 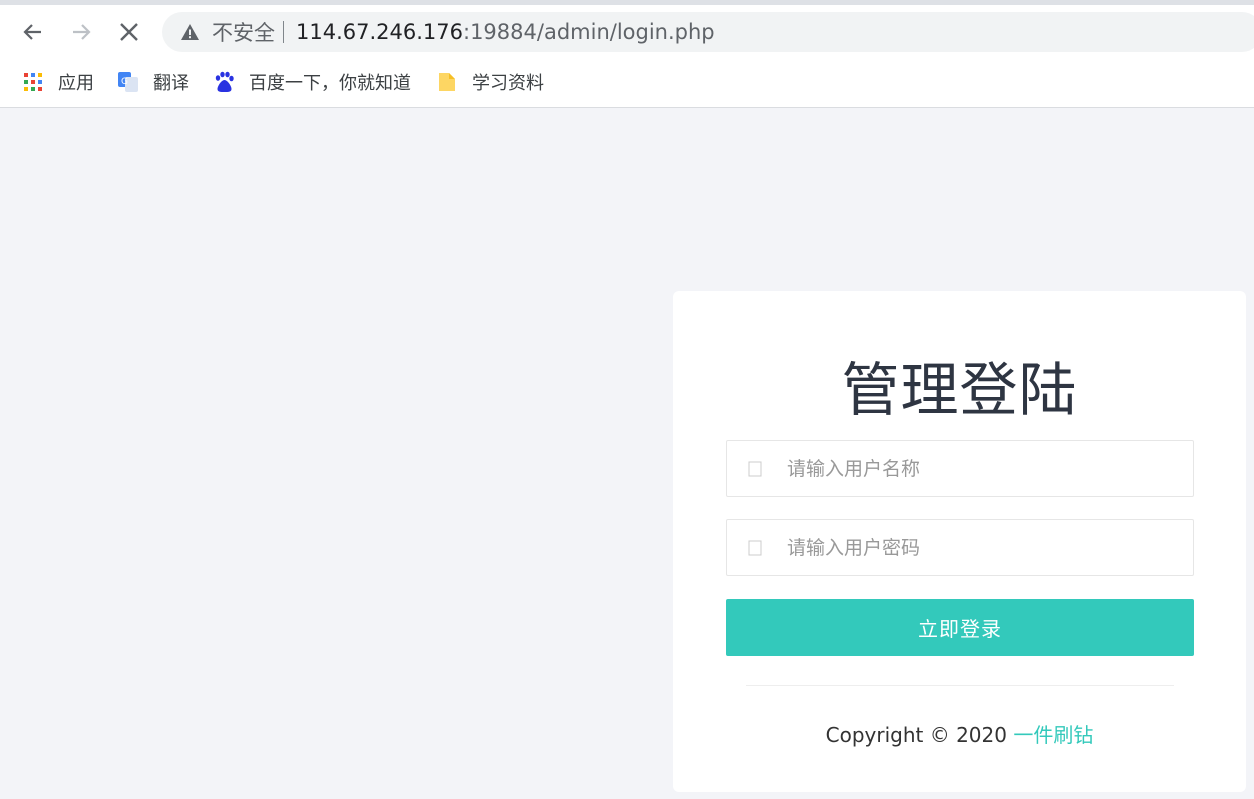 I want to click on baidu-paw-icon, so click(x=224, y=82).